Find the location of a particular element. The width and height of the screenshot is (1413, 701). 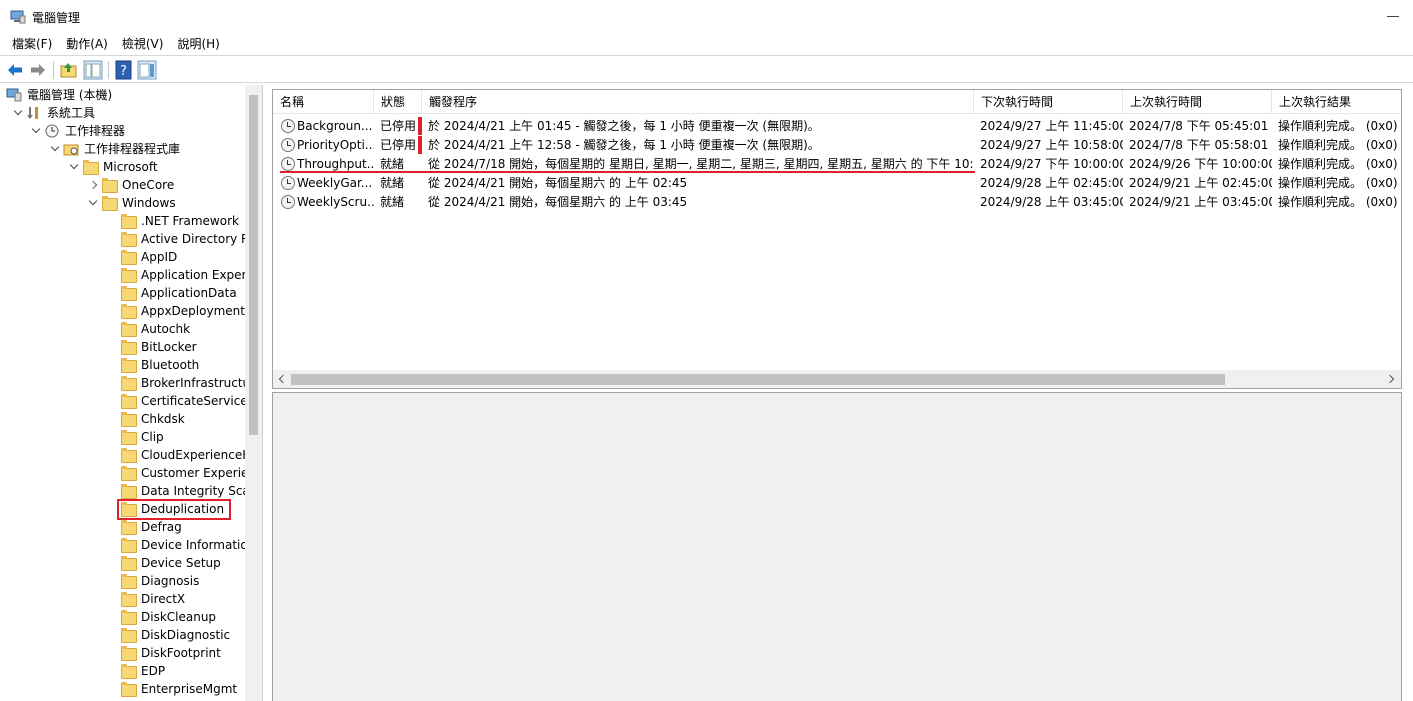

column-header-last-run: 上次執行時間 is located at coordinates (1197, 102).